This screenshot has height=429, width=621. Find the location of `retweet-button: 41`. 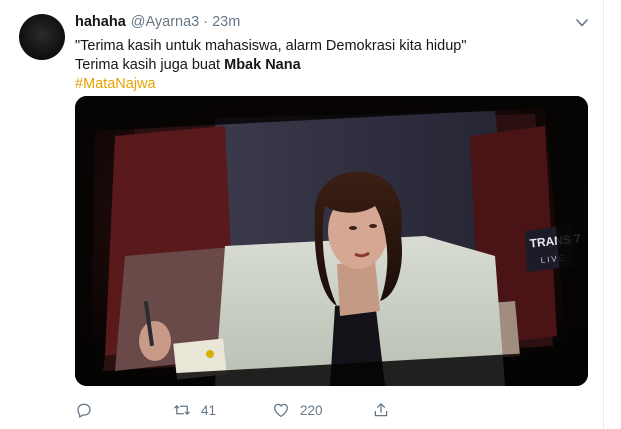

retweet-button: 41 is located at coordinates (194, 410).